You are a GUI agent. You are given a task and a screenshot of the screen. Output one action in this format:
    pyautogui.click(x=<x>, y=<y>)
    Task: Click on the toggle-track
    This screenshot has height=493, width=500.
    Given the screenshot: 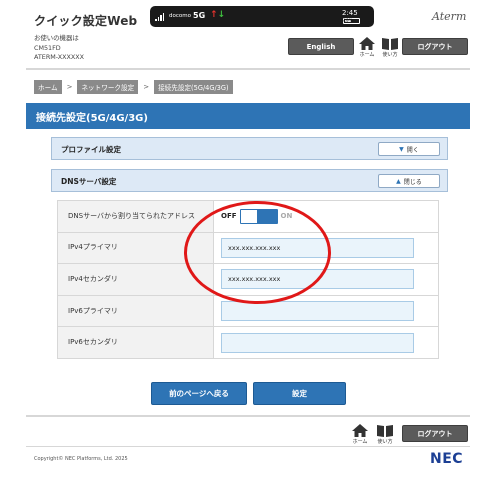 What is the action you would take?
    pyautogui.click(x=258, y=216)
    